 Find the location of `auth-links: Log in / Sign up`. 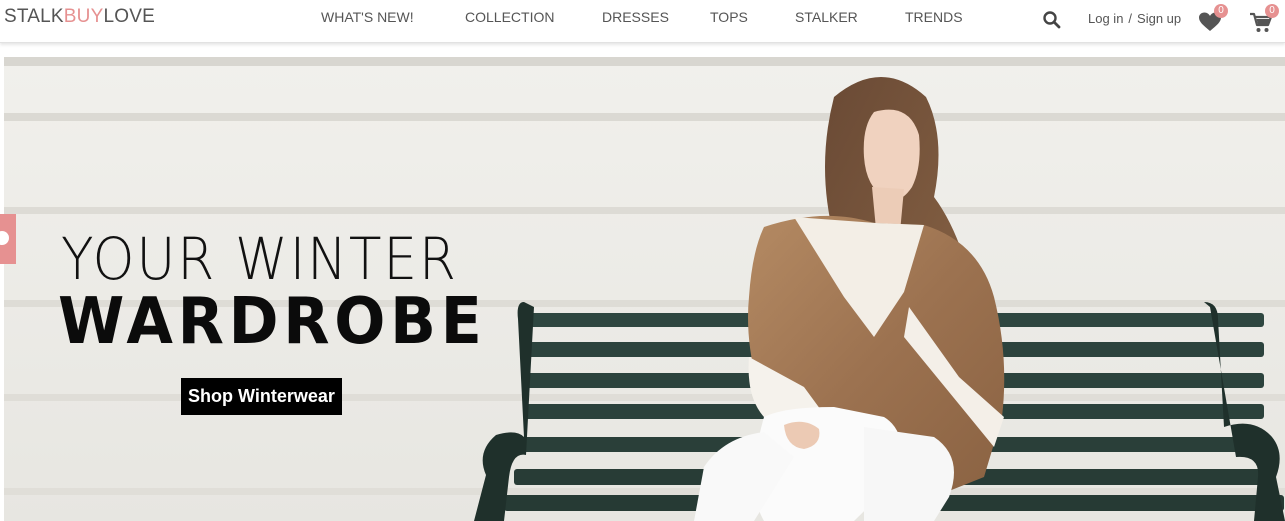

auth-links: Log in / Sign up is located at coordinates (1134, 18).